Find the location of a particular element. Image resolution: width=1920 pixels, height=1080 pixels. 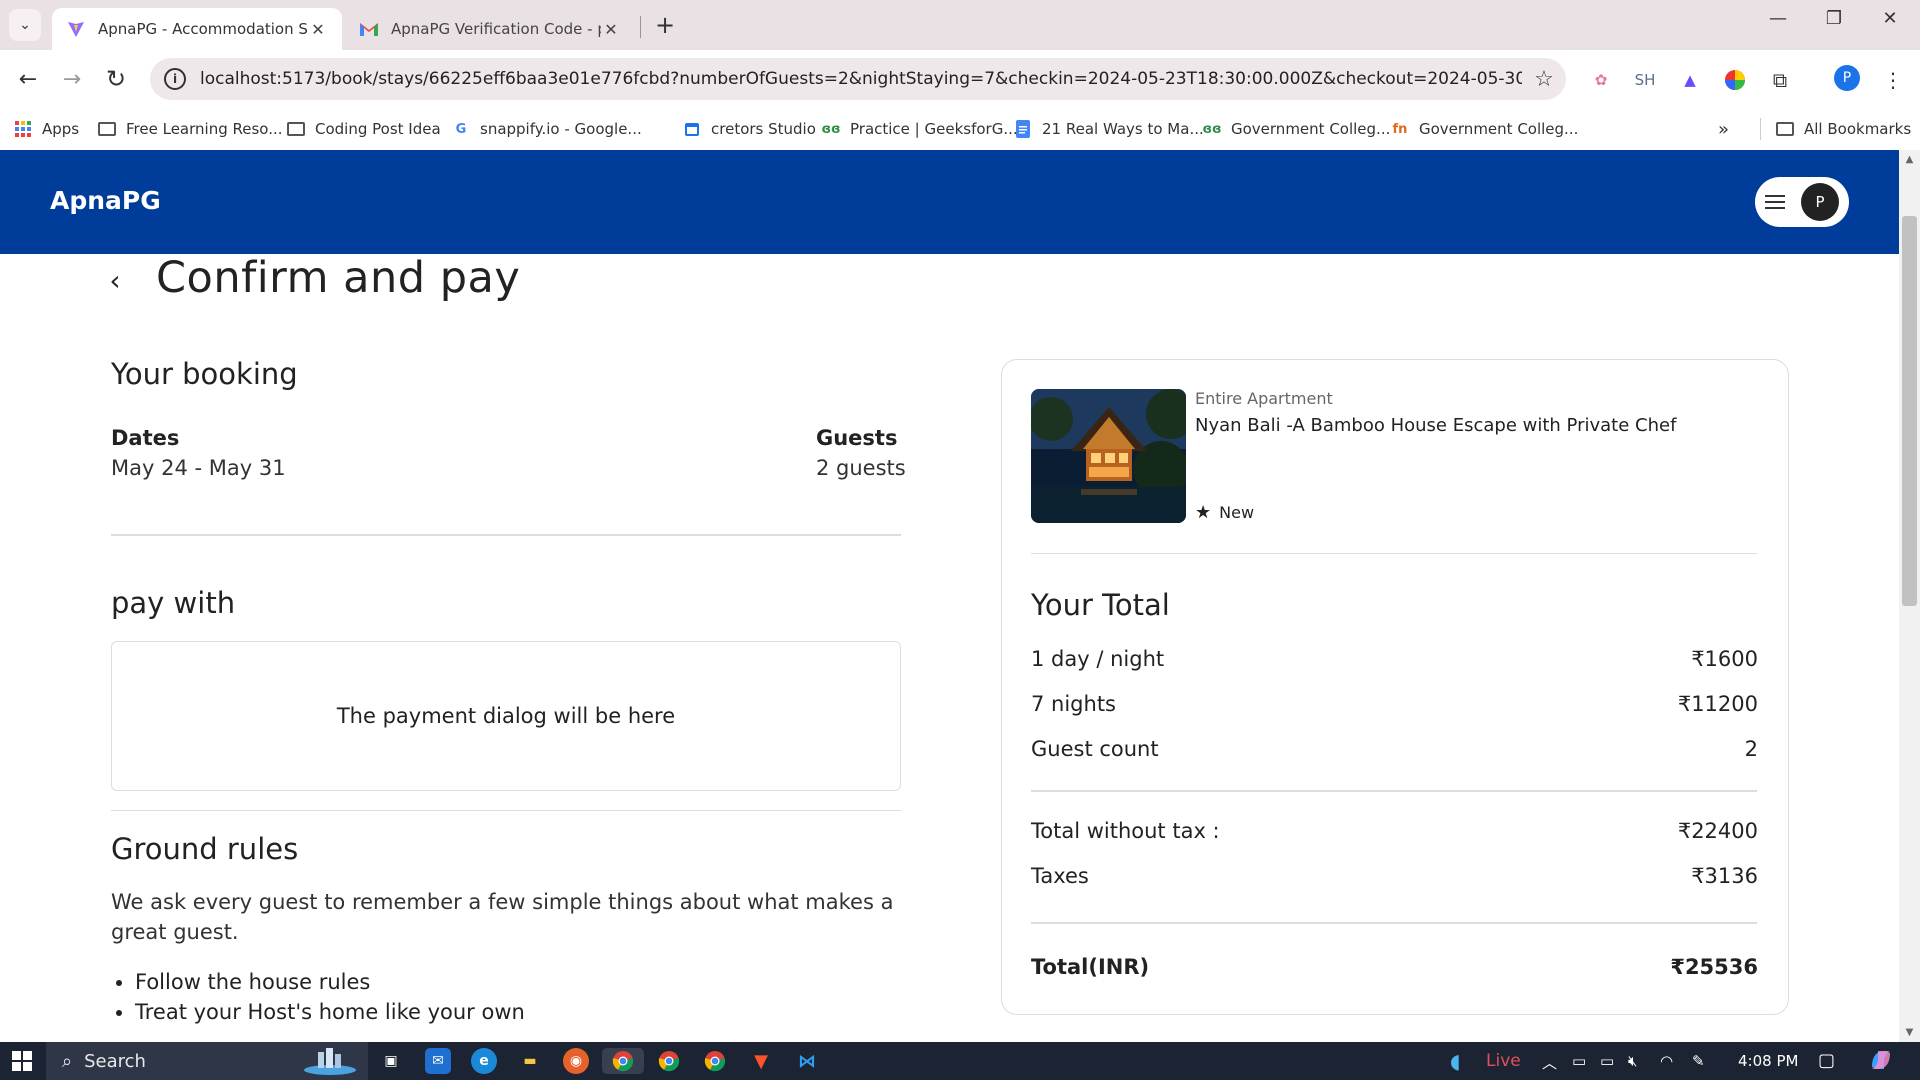

tab-separator is located at coordinates (640, 27).